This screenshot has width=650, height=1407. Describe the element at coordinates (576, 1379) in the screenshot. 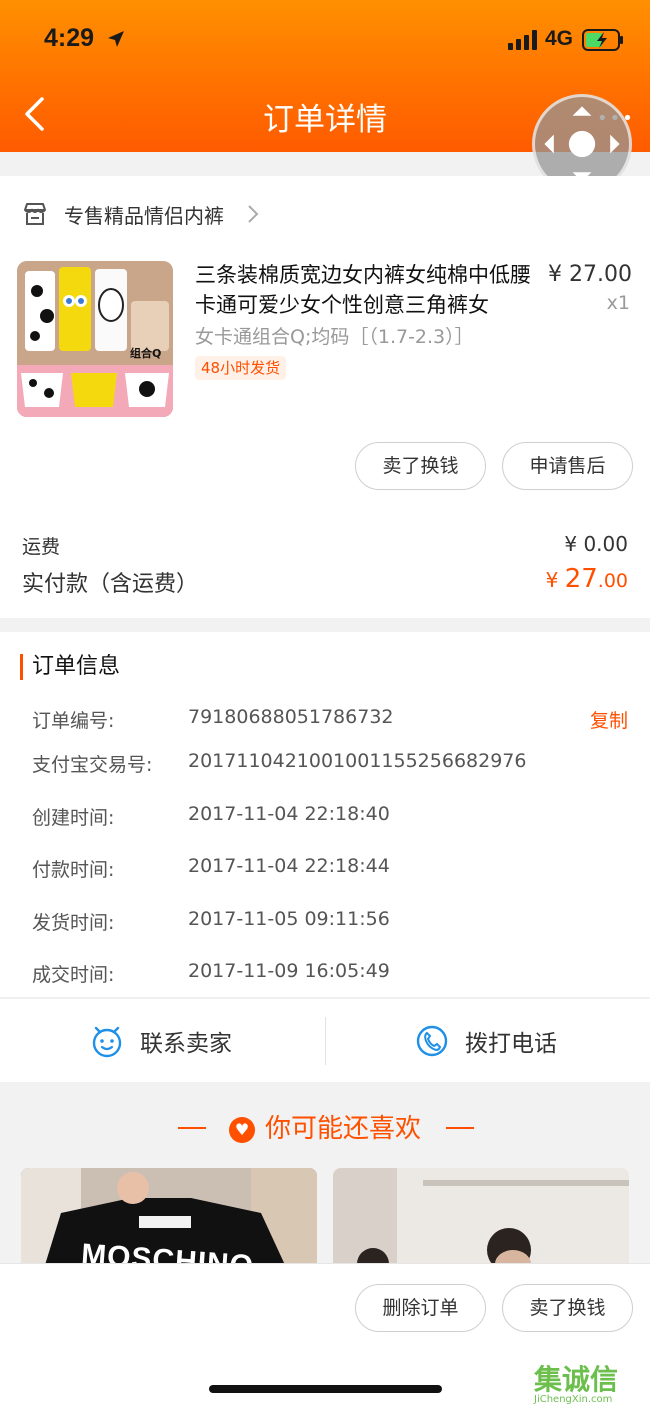

I see `watermark-logo: 集诚信` at that location.